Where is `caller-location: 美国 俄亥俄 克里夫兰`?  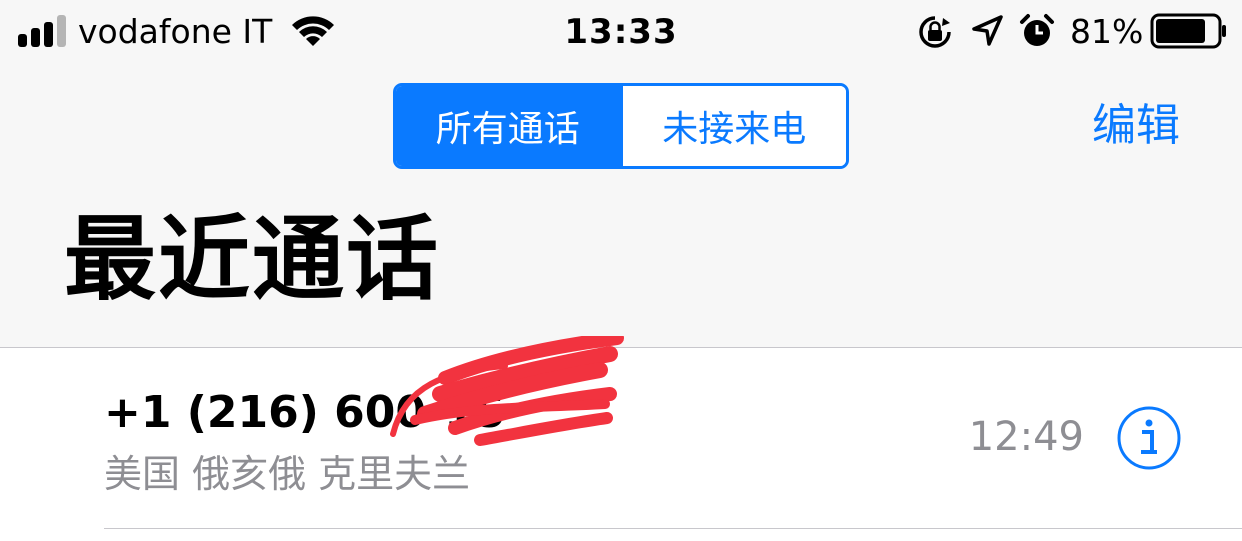 caller-location: 美国 俄亥俄 克里夫兰 is located at coordinates (287, 474).